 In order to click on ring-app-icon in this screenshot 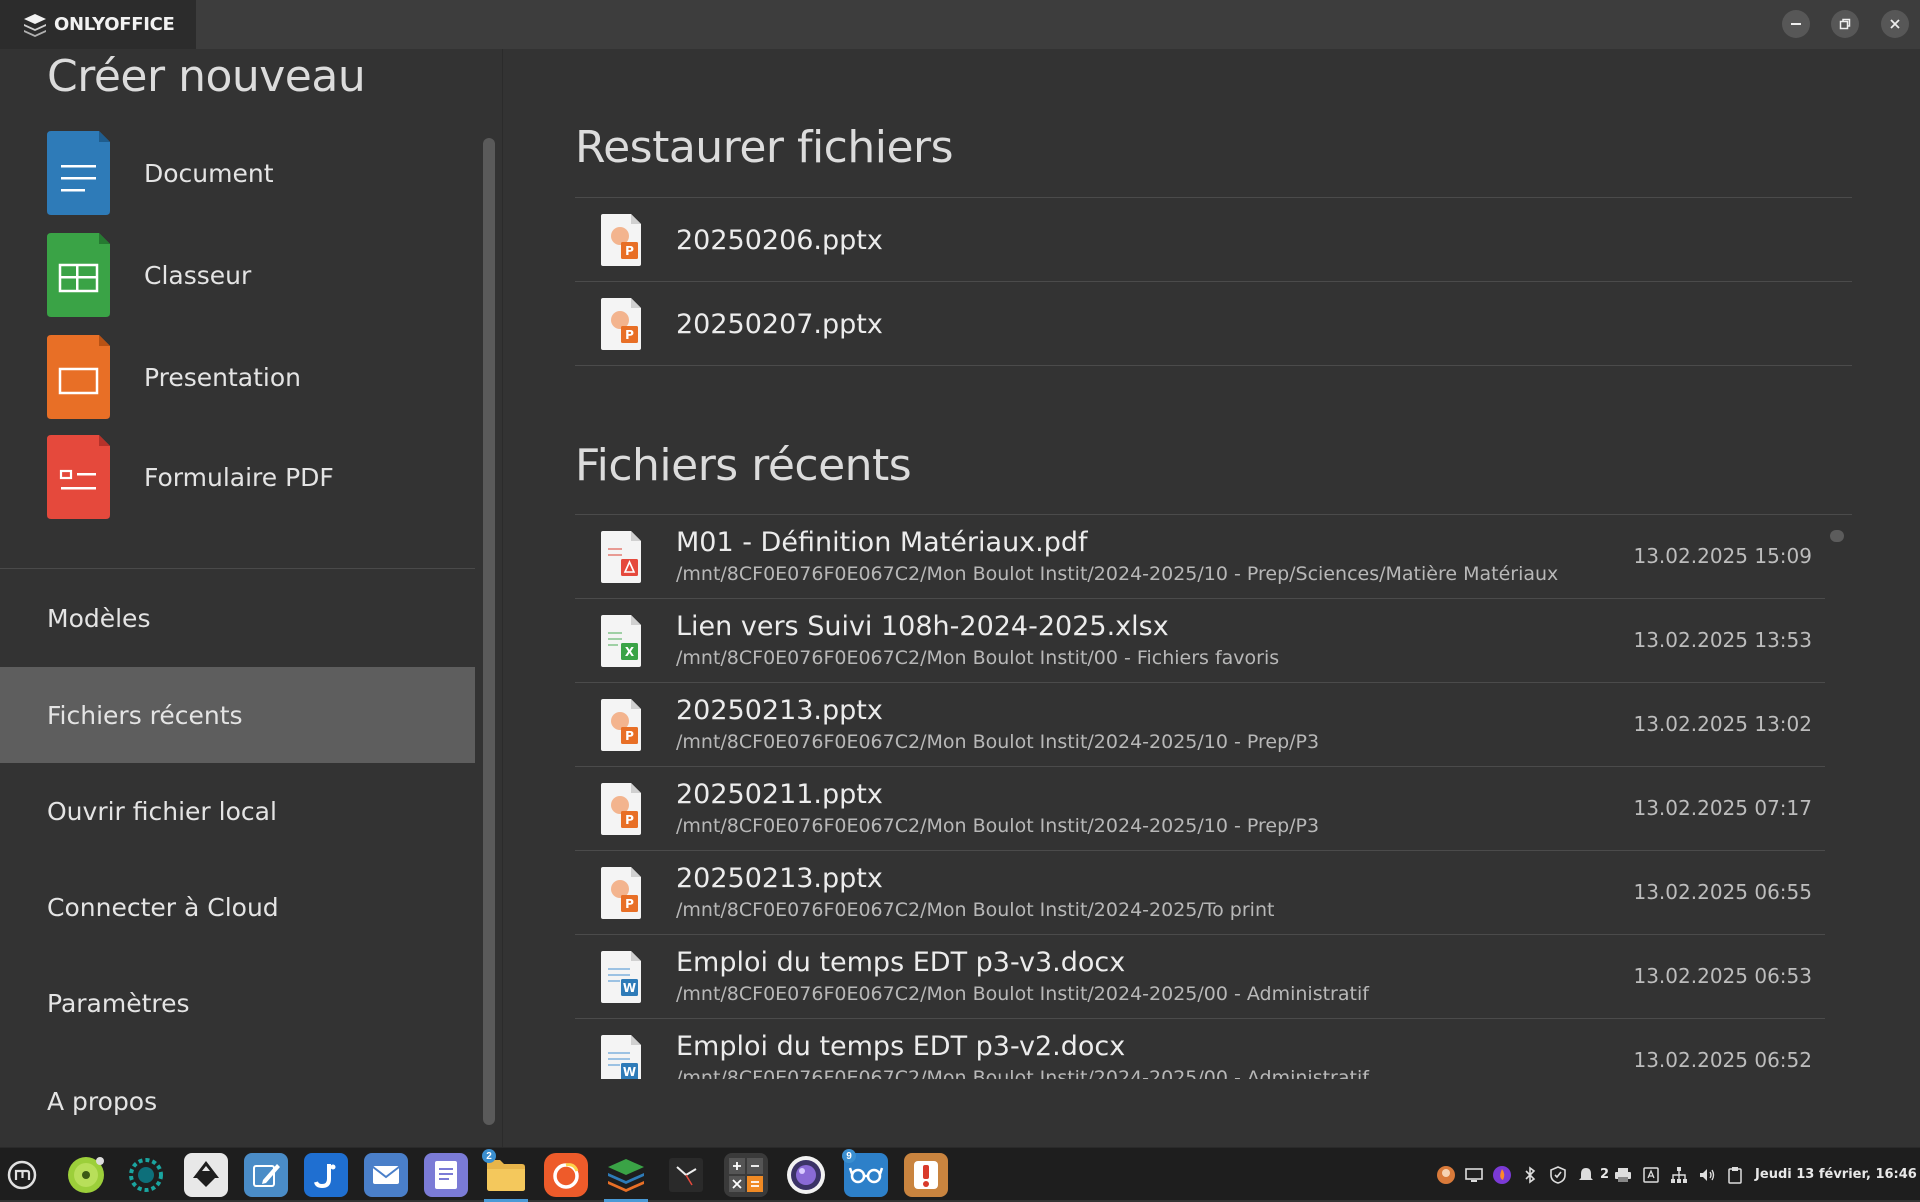, I will do `click(146, 1175)`.